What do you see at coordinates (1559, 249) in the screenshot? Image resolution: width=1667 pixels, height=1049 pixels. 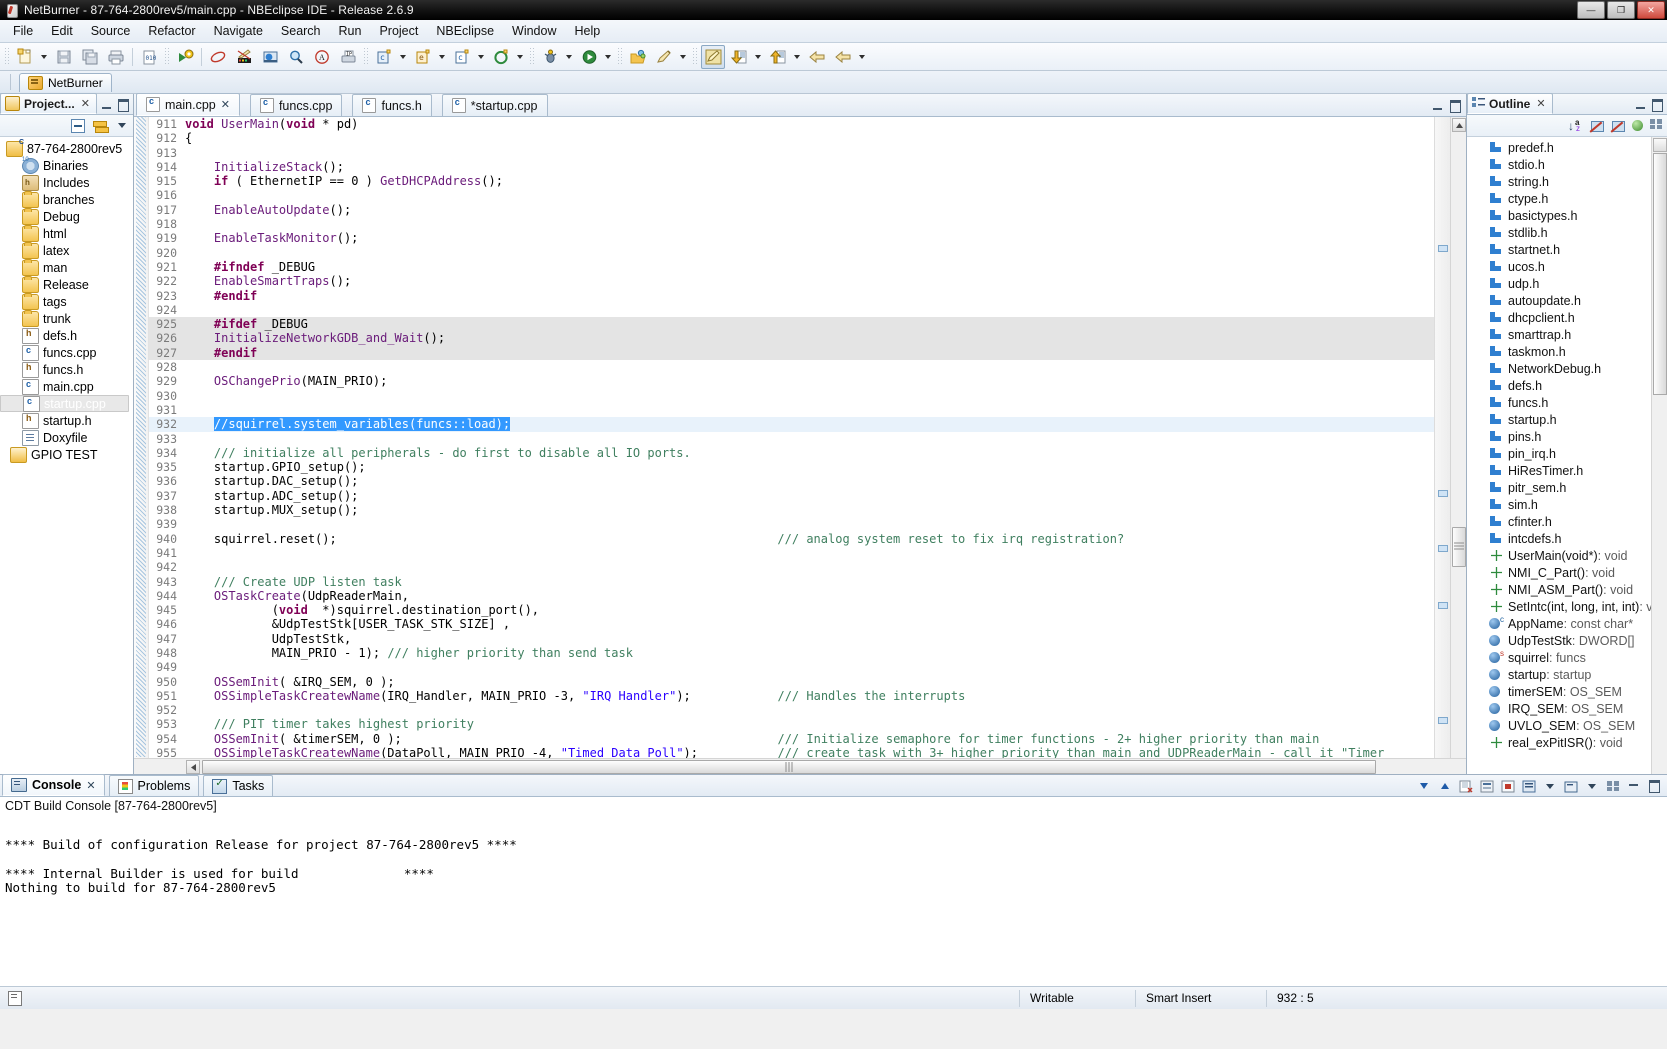 I see `outline-item: startnet.h` at bounding box center [1559, 249].